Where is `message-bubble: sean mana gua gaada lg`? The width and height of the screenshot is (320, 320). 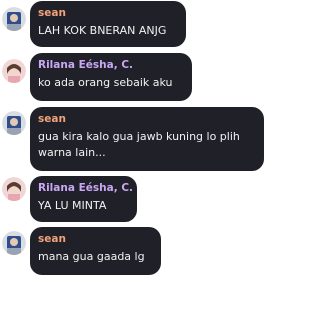 message-bubble: sean mana gua gaada lg is located at coordinates (95, 251).